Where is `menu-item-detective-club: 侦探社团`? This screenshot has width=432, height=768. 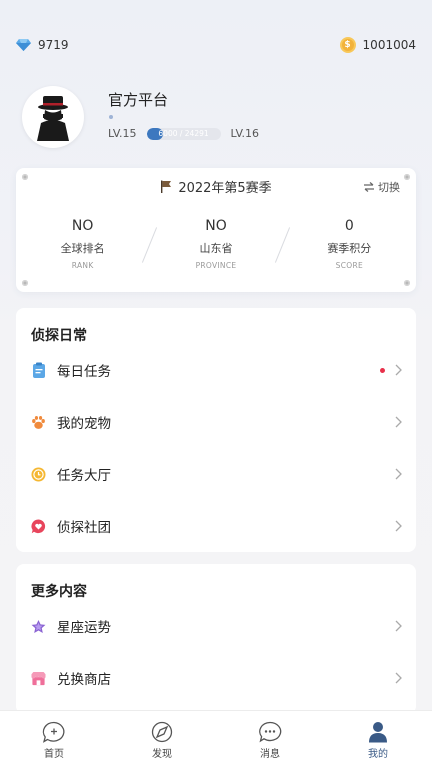 menu-item-detective-club: 侦探社团 is located at coordinates (216, 526).